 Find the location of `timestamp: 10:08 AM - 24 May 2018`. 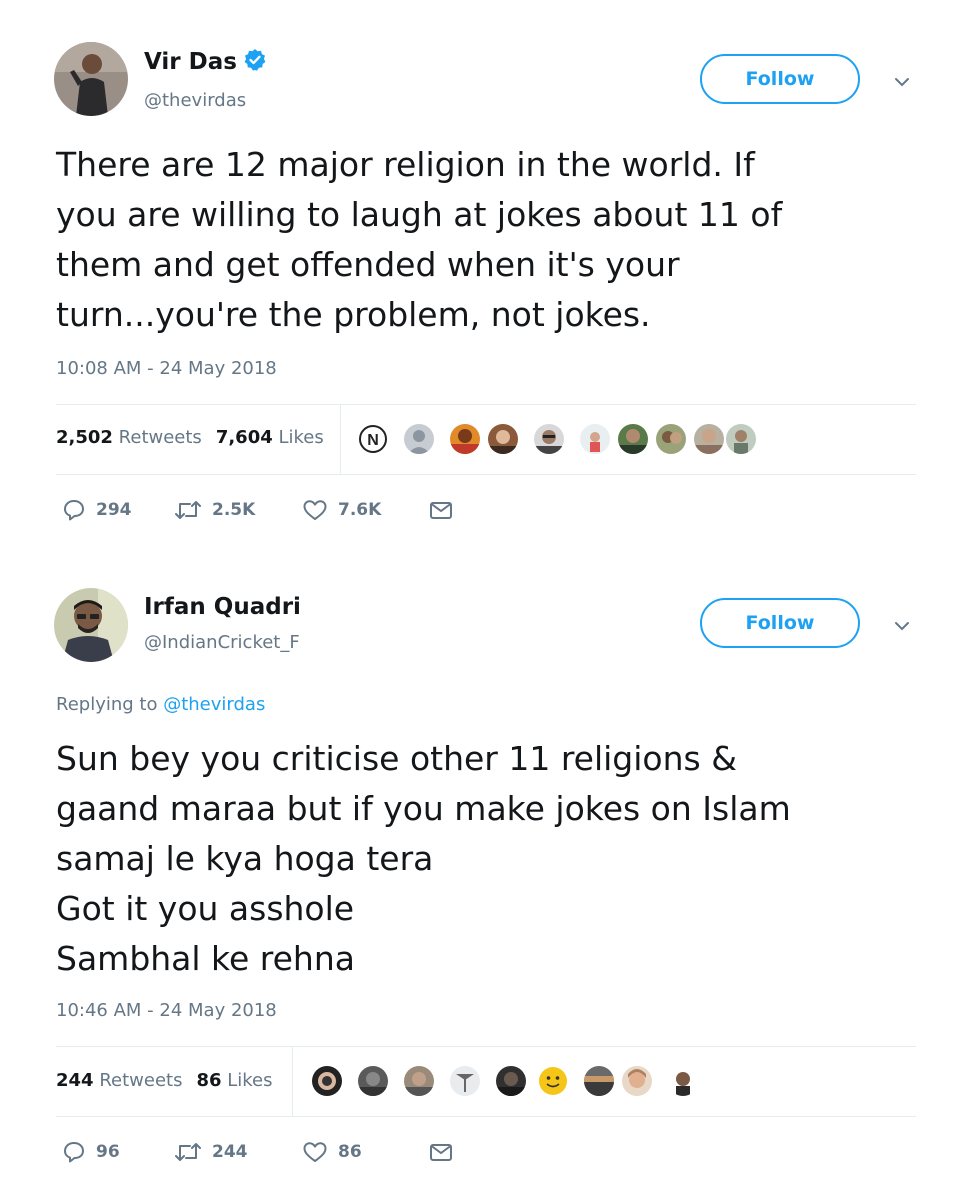

timestamp: 10:08 AM - 24 May 2018 is located at coordinates (166, 368).